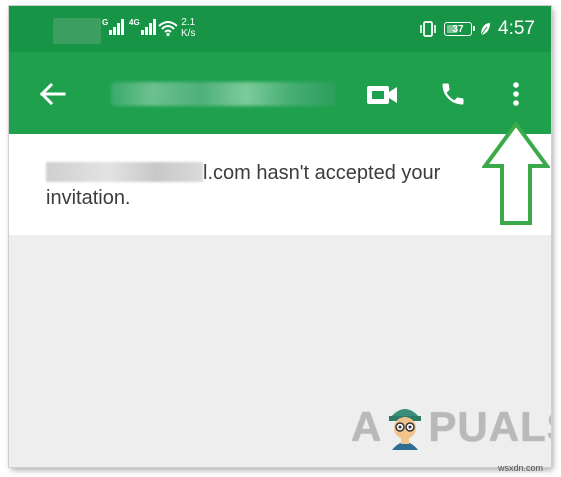 The image size is (561, 477). I want to click on video-call-button, so click(382, 95).